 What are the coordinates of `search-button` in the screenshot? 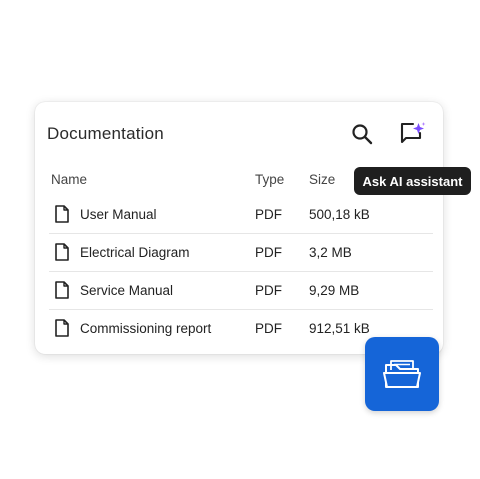 It's located at (362, 134).